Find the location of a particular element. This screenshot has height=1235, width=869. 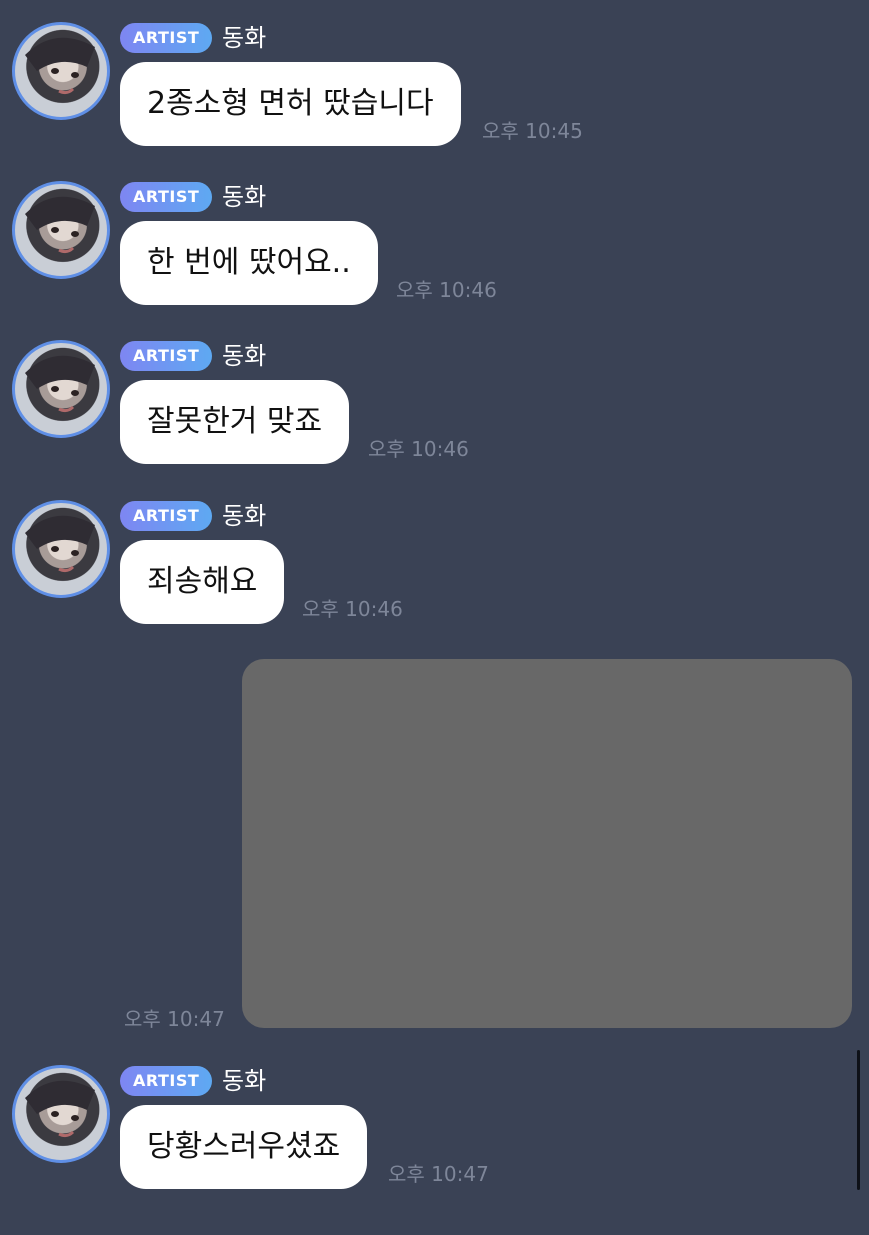

message-timestamp: 오후 10:47 is located at coordinates (438, 1174).